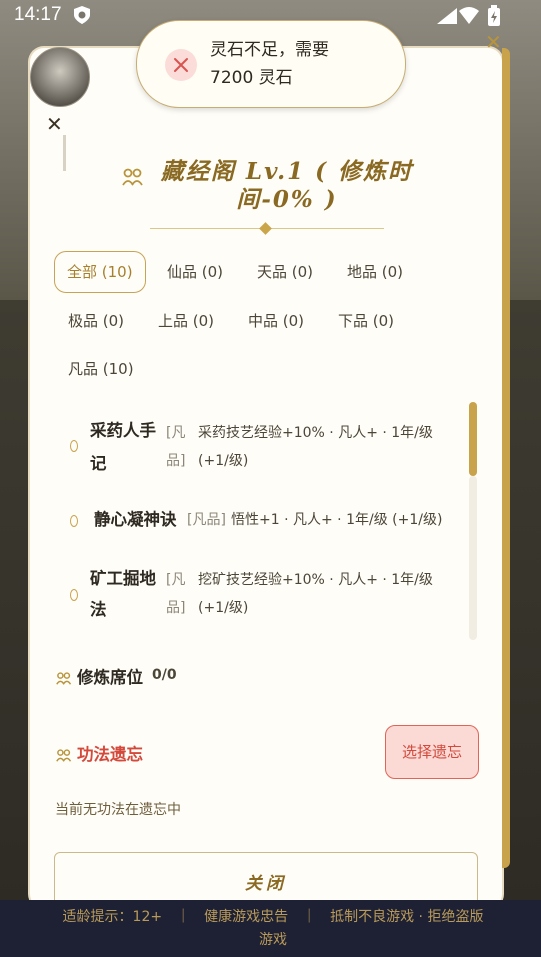  Describe the element at coordinates (101, 369) in the screenshot. I see `filter-mortal: 凡品 (10)` at that location.